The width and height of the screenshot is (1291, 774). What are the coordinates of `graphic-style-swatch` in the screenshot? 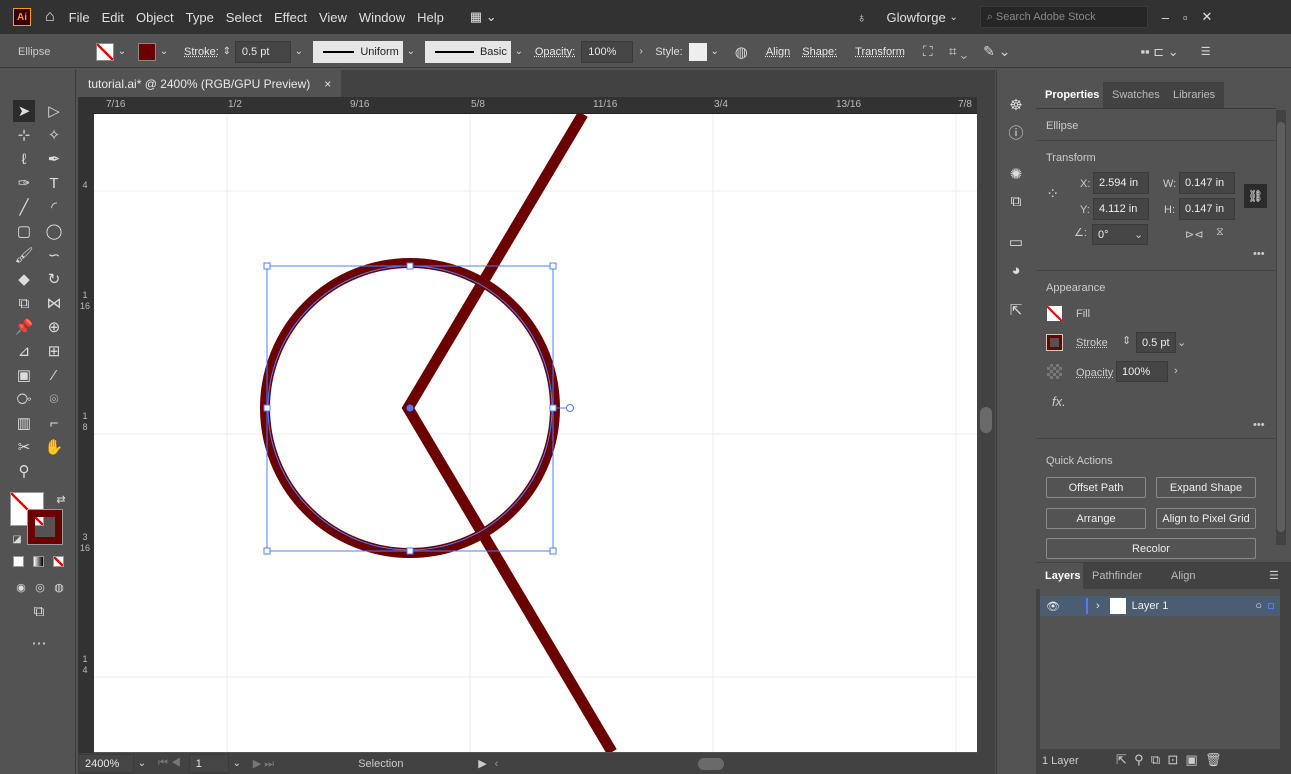 It's located at (697, 51).